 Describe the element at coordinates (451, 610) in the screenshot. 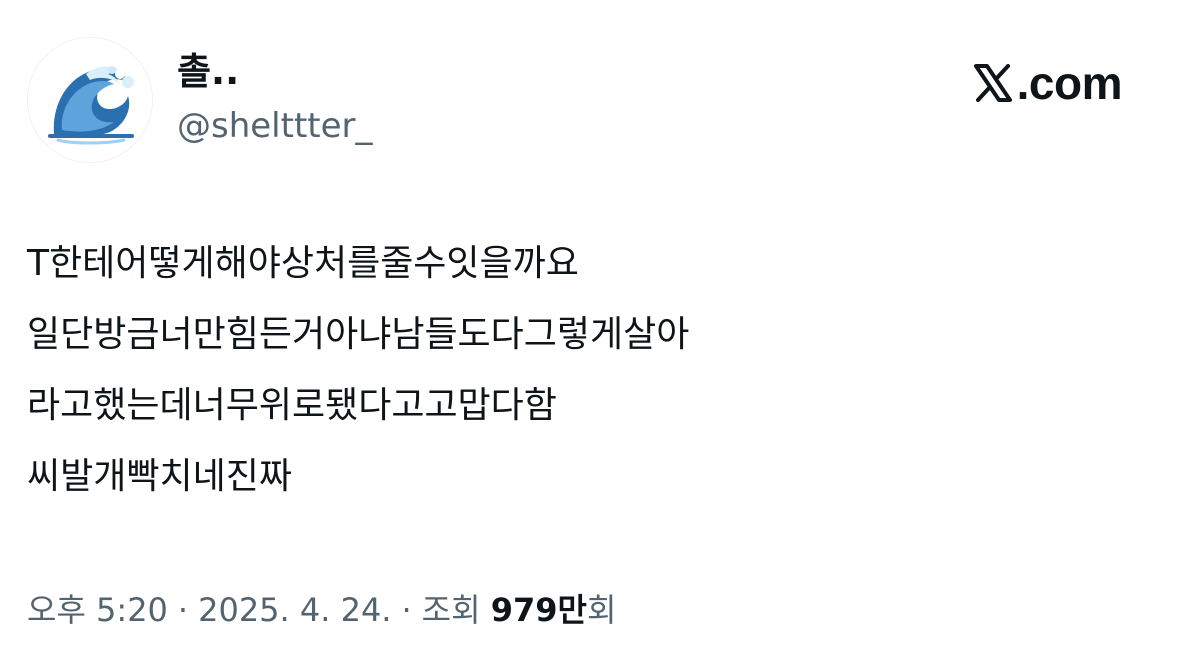

I see `views-label: 조회` at that location.